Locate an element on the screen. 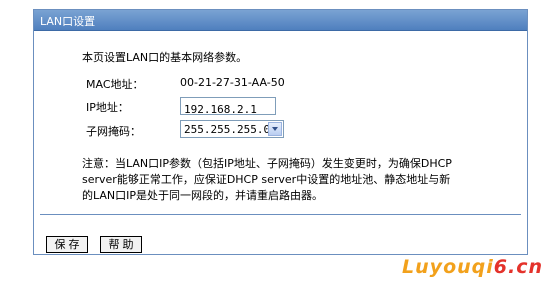  ip-label: IP地址： is located at coordinates (107, 107).